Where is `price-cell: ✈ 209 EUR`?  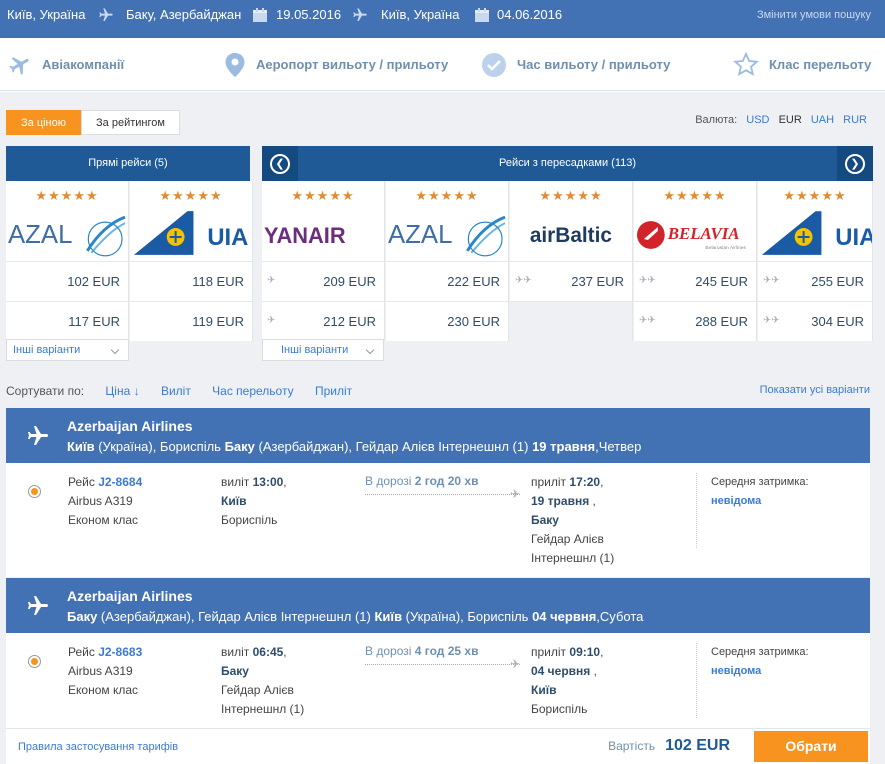 price-cell: ✈ 209 EUR is located at coordinates (323, 281).